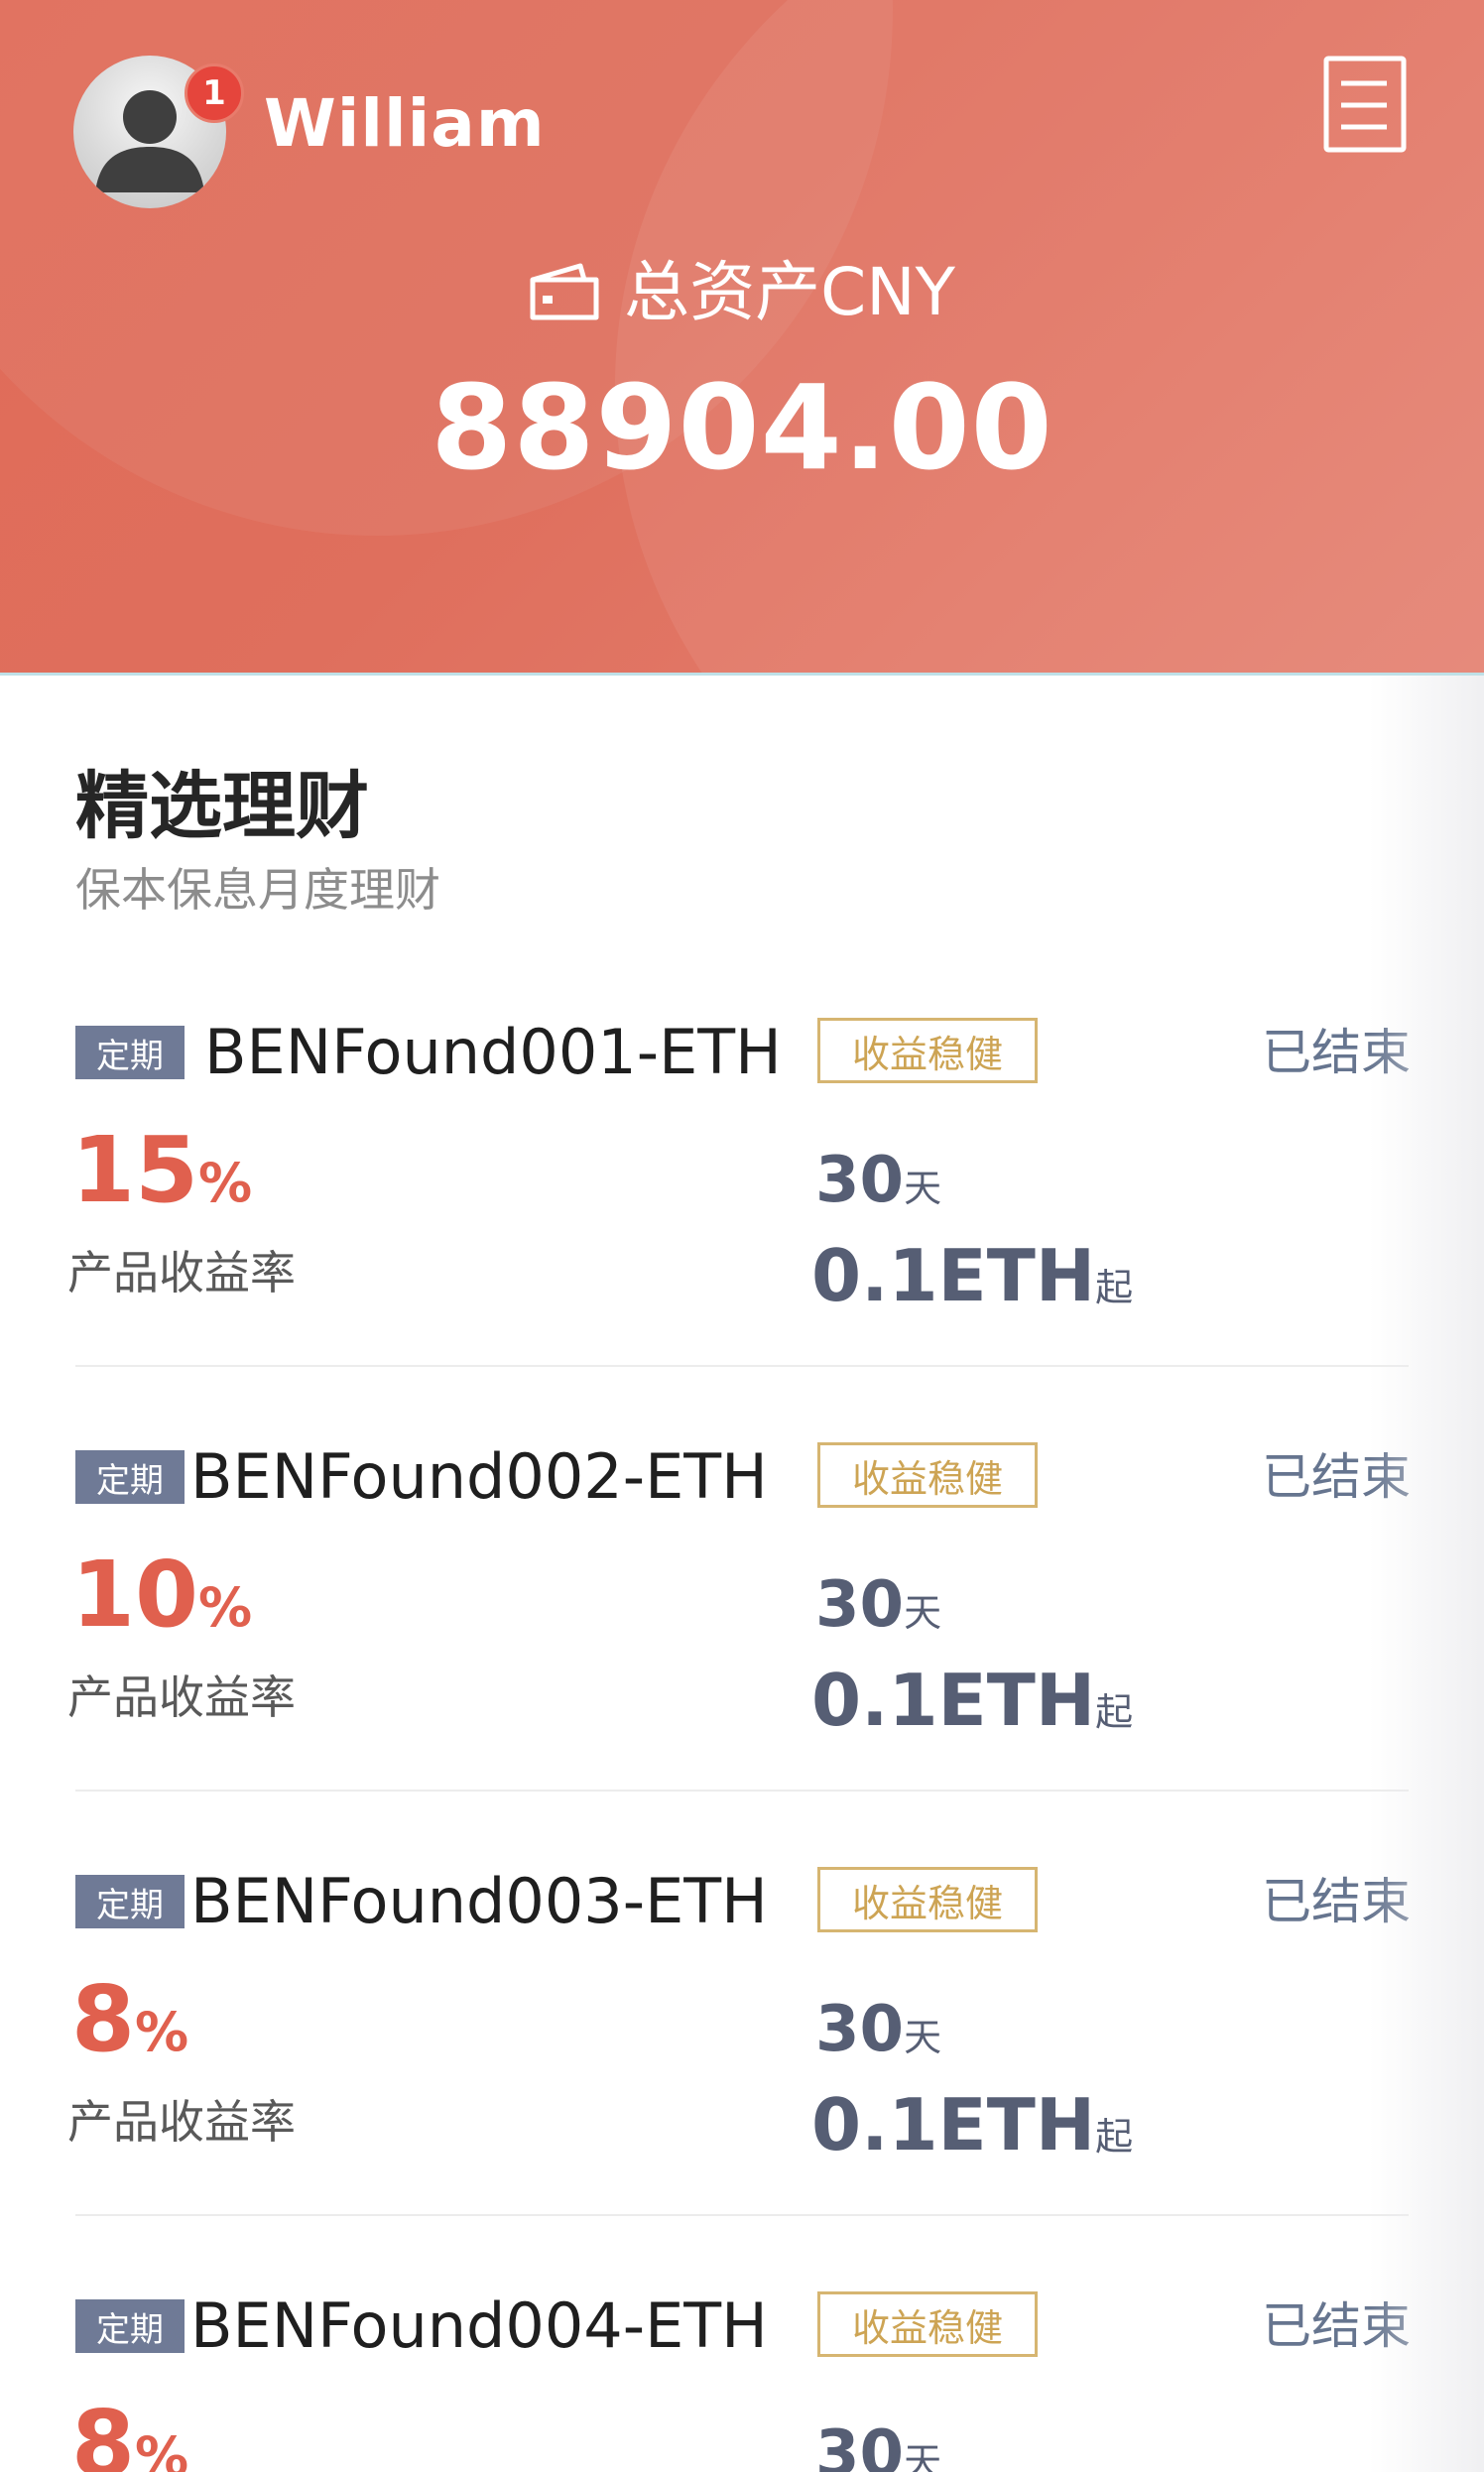 Image resolution: width=1484 pixels, height=2472 pixels. I want to click on rate-value: 15, so click(135, 1170).